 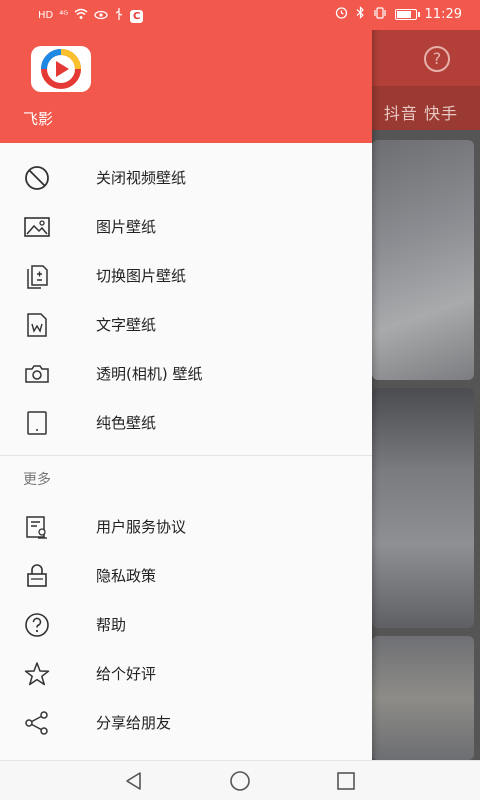 What do you see at coordinates (37, 423) in the screenshot?
I see `tablet-icon` at bounding box center [37, 423].